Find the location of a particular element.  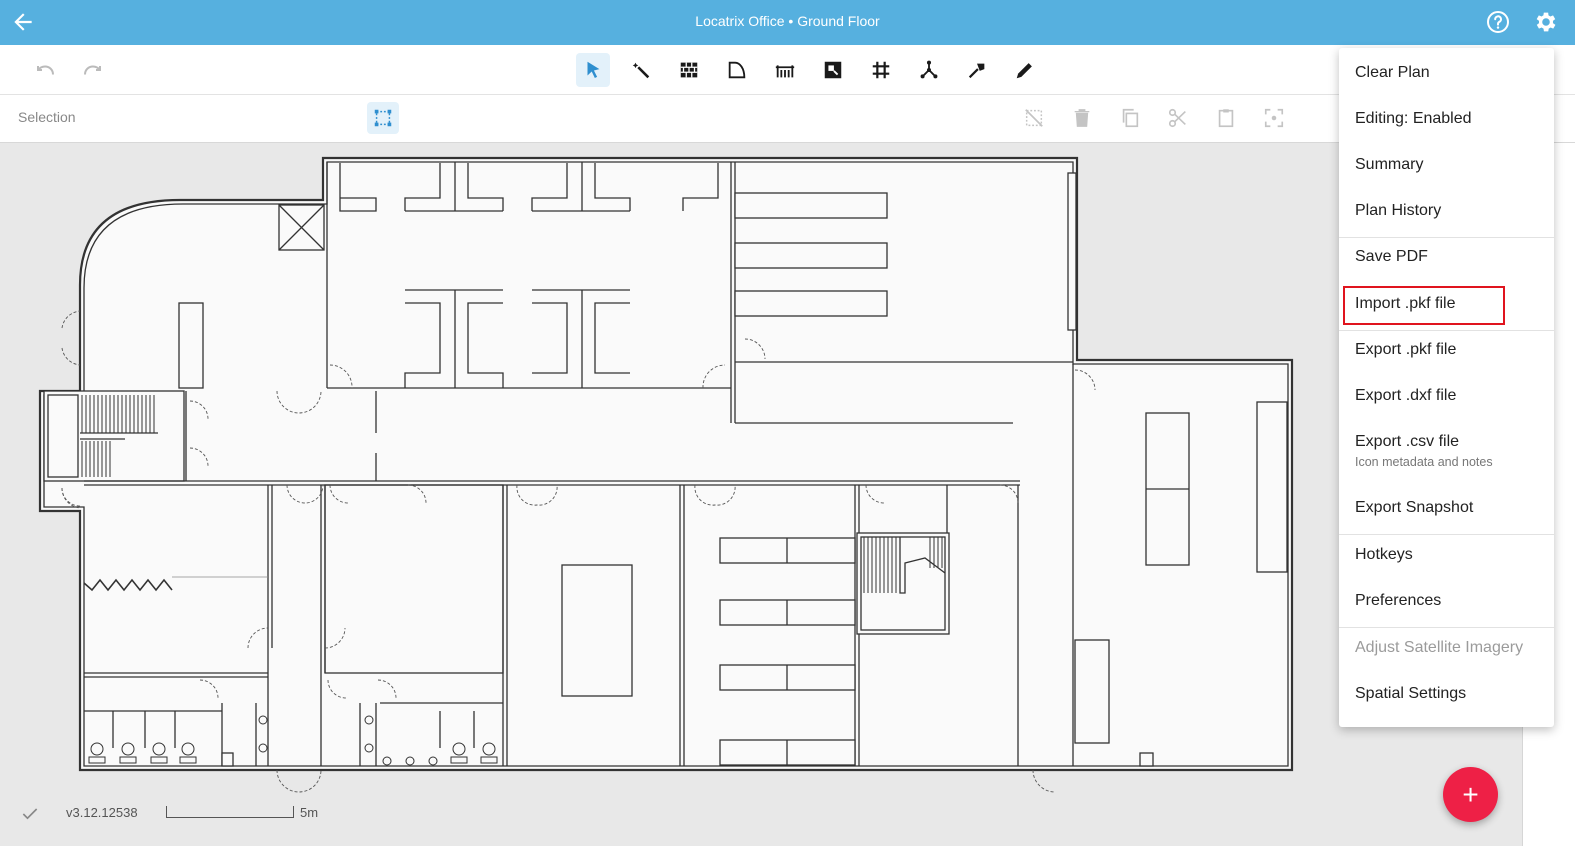

undo-icon is located at coordinates (45, 70).